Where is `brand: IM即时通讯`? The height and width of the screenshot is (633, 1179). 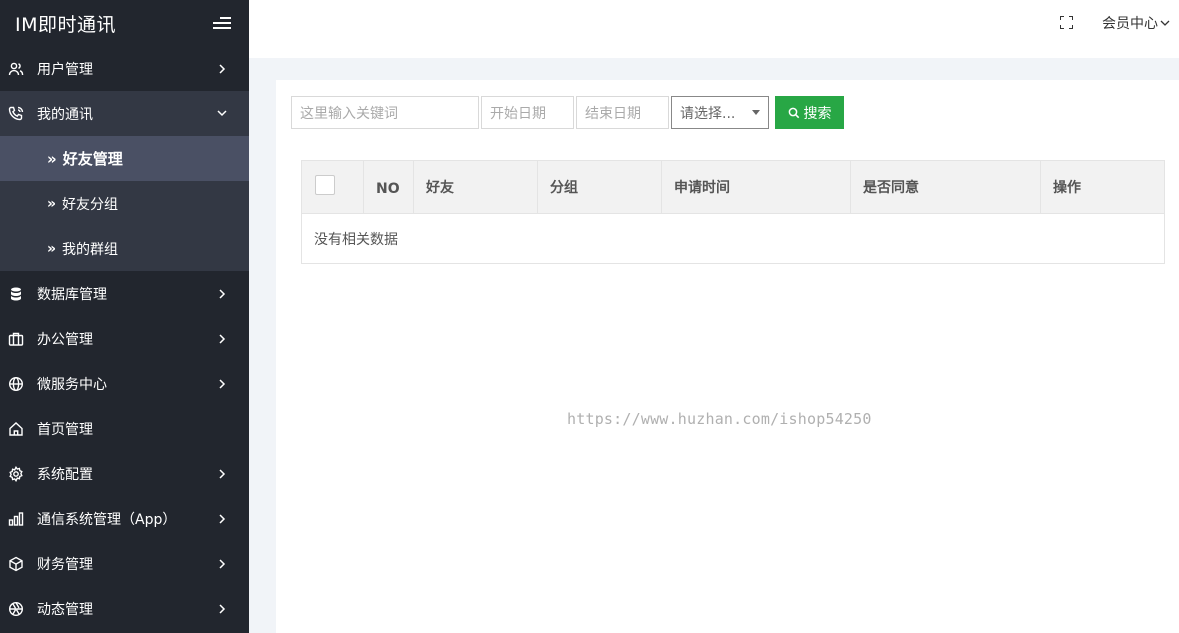
brand: IM即时通讯 is located at coordinates (124, 23).